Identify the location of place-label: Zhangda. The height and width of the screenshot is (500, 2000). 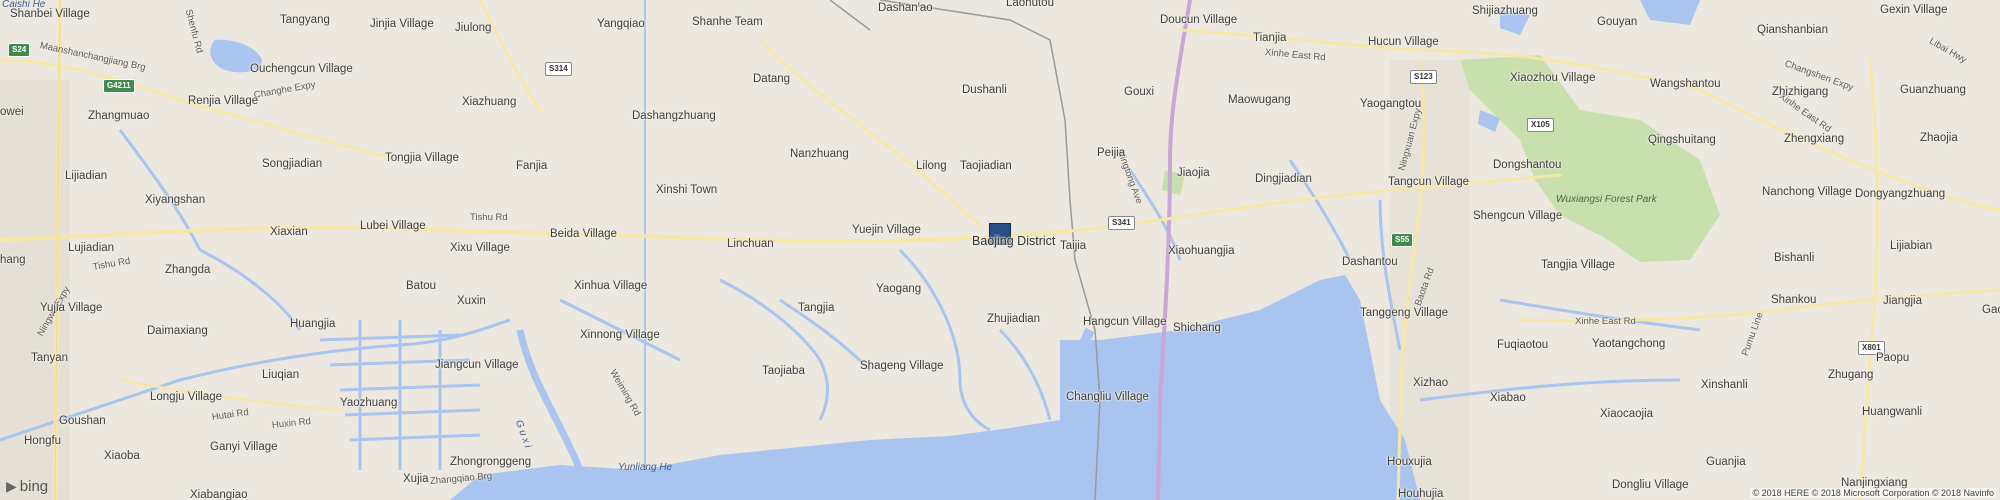
(188, 270).